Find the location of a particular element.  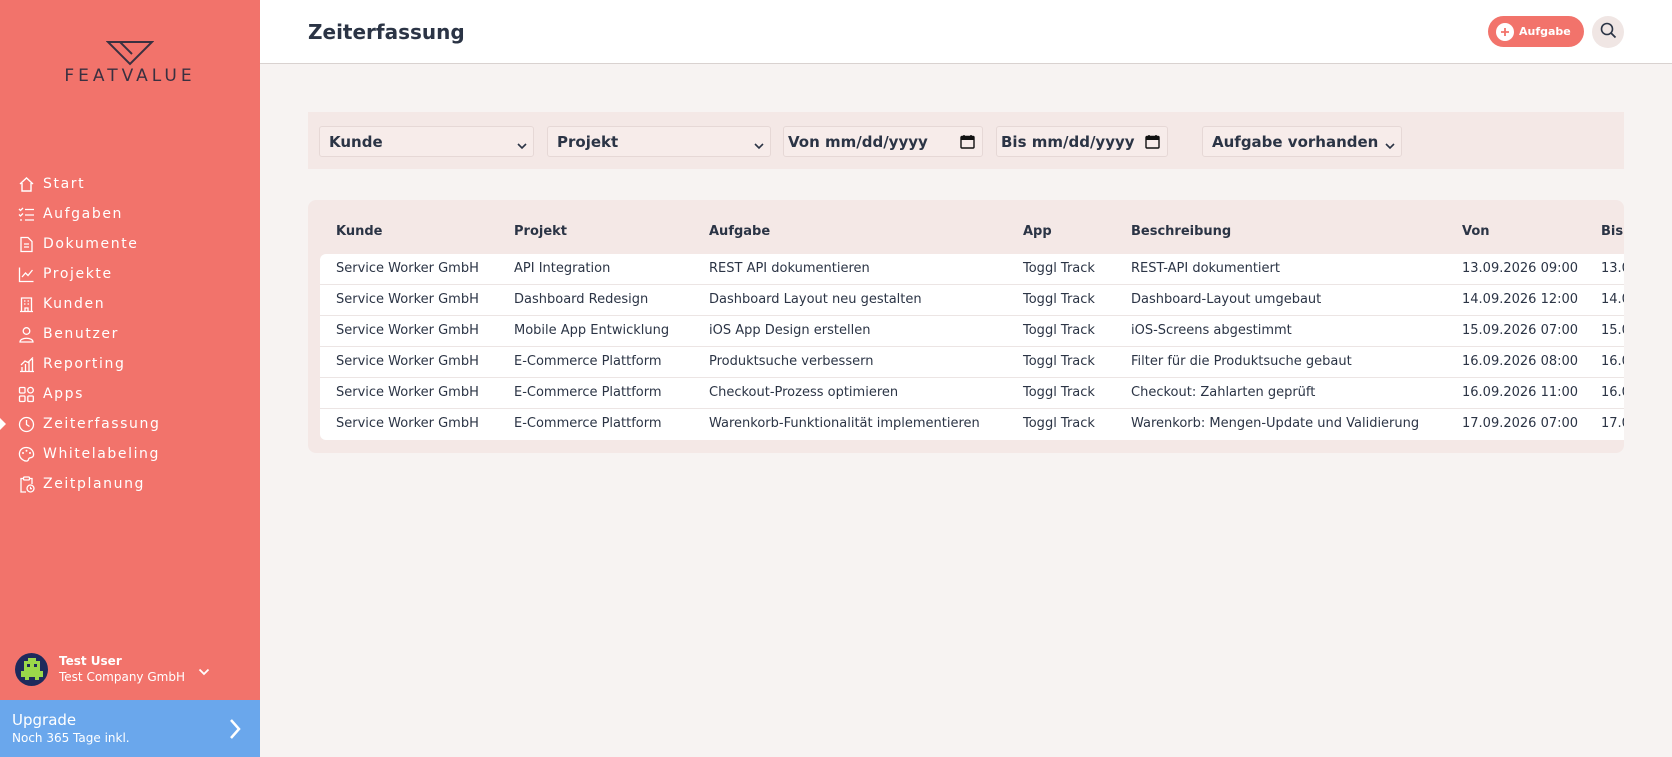

sidebar-item-label: Zeitplanung is located at coordinates (94, 484).